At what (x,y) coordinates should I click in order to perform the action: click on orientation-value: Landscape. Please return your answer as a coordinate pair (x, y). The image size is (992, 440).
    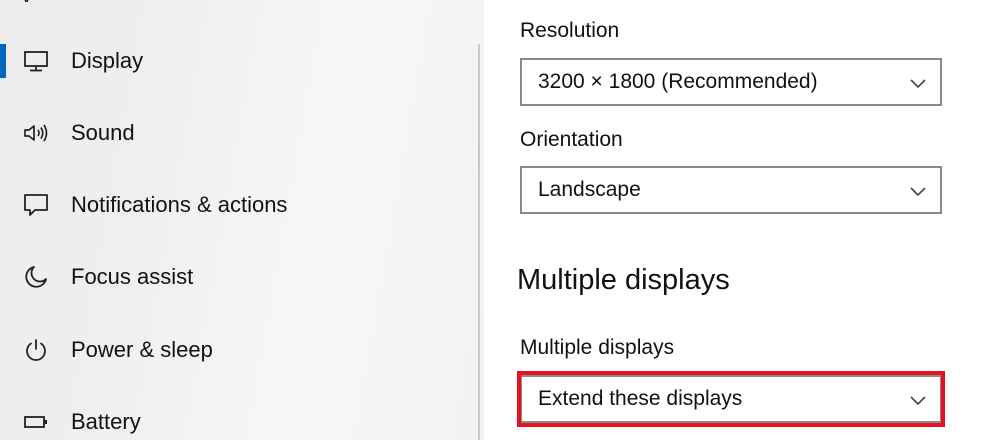
    Looking at the image, I should click on (589, 189).